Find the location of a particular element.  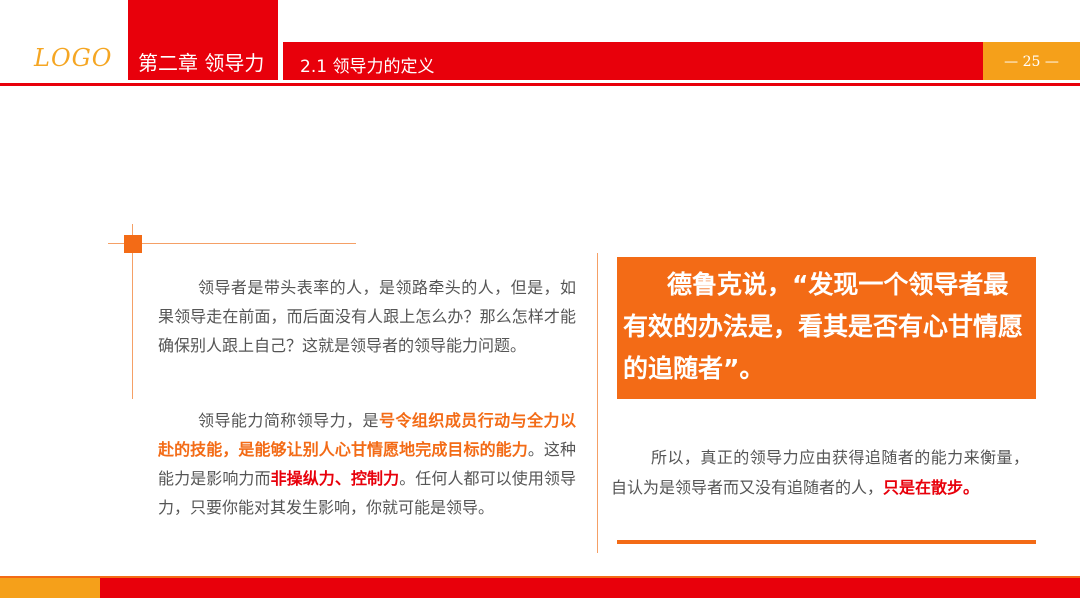

footer-bar-red is located at coordinates (590, 588).